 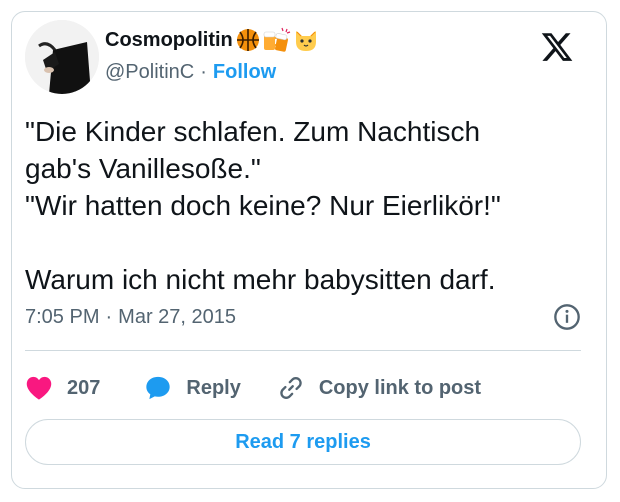 What do you see at coordinates (253, 388) in the screenshot?
I see `tweet-actions: 207 Reply Copy link to post` at bounding box center [253, 388].